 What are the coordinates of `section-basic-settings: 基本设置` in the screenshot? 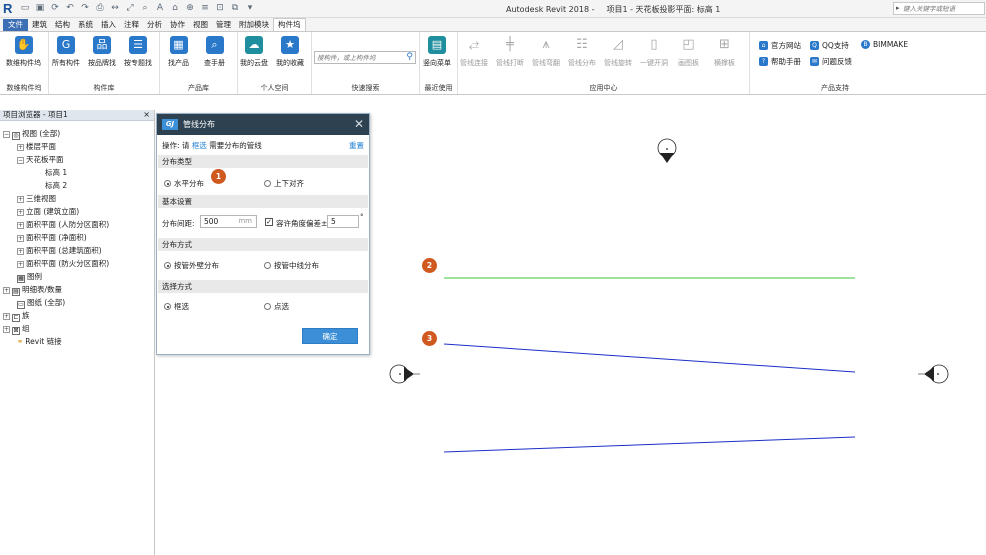 It's located at (263, 201).